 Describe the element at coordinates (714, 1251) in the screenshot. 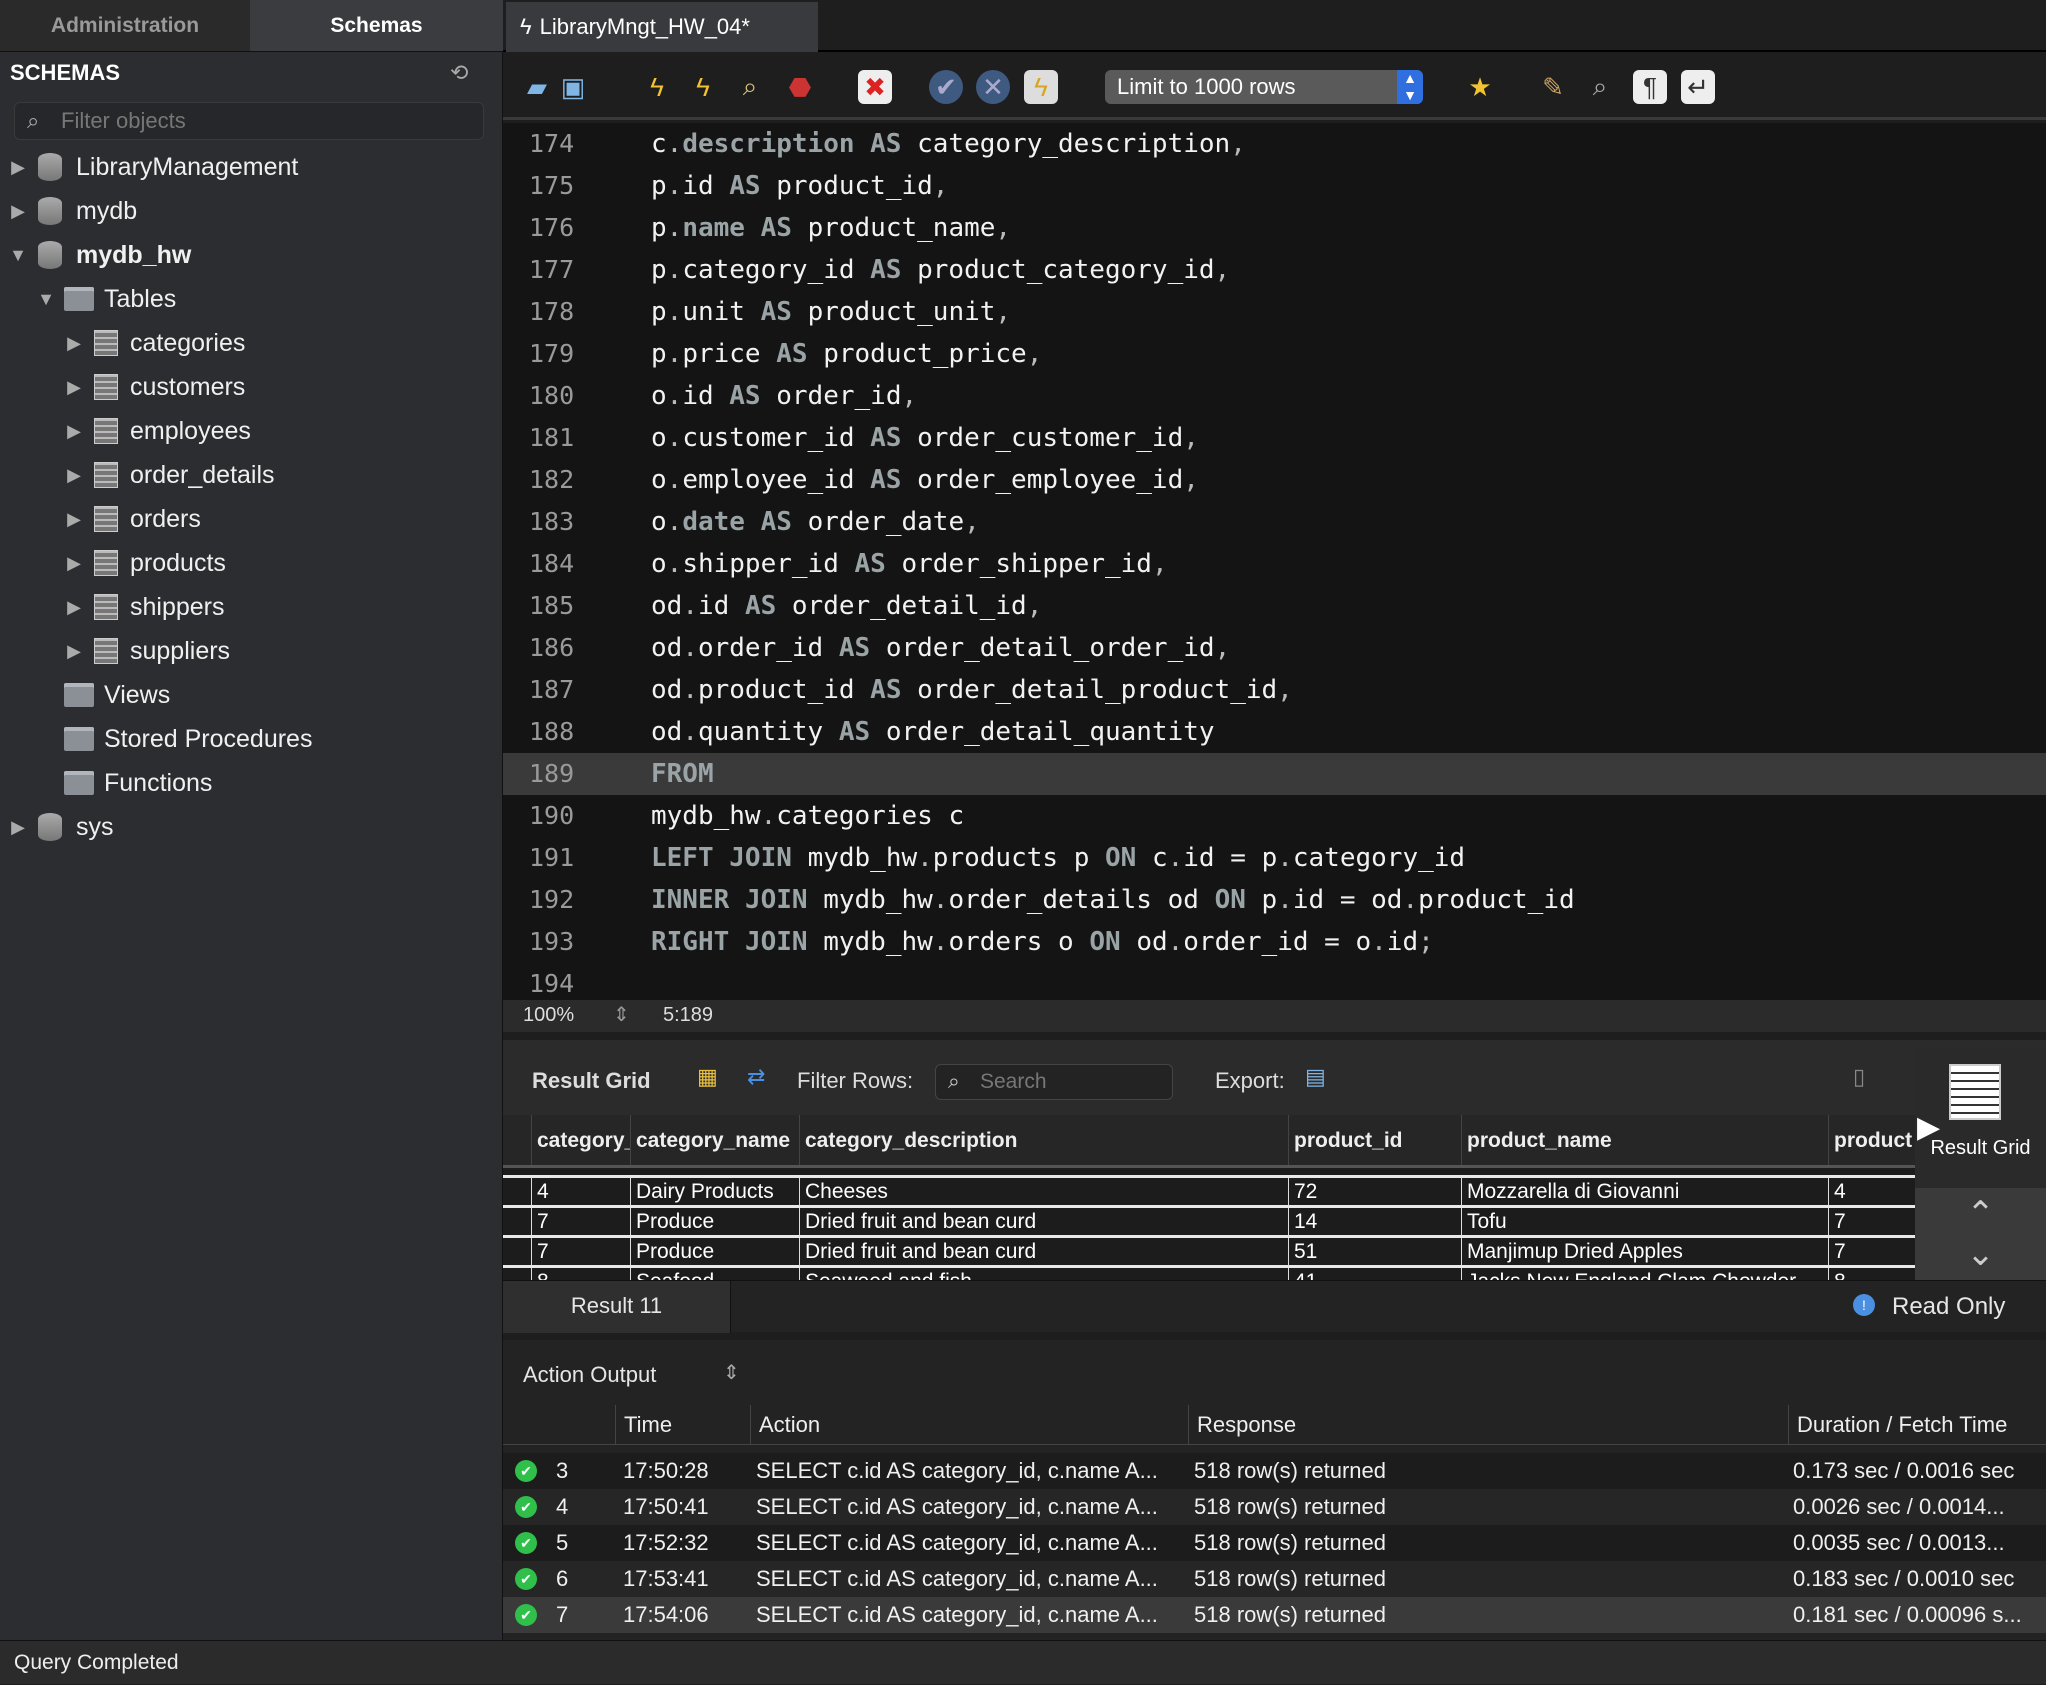

I see `table-cell: Produce` at that location.